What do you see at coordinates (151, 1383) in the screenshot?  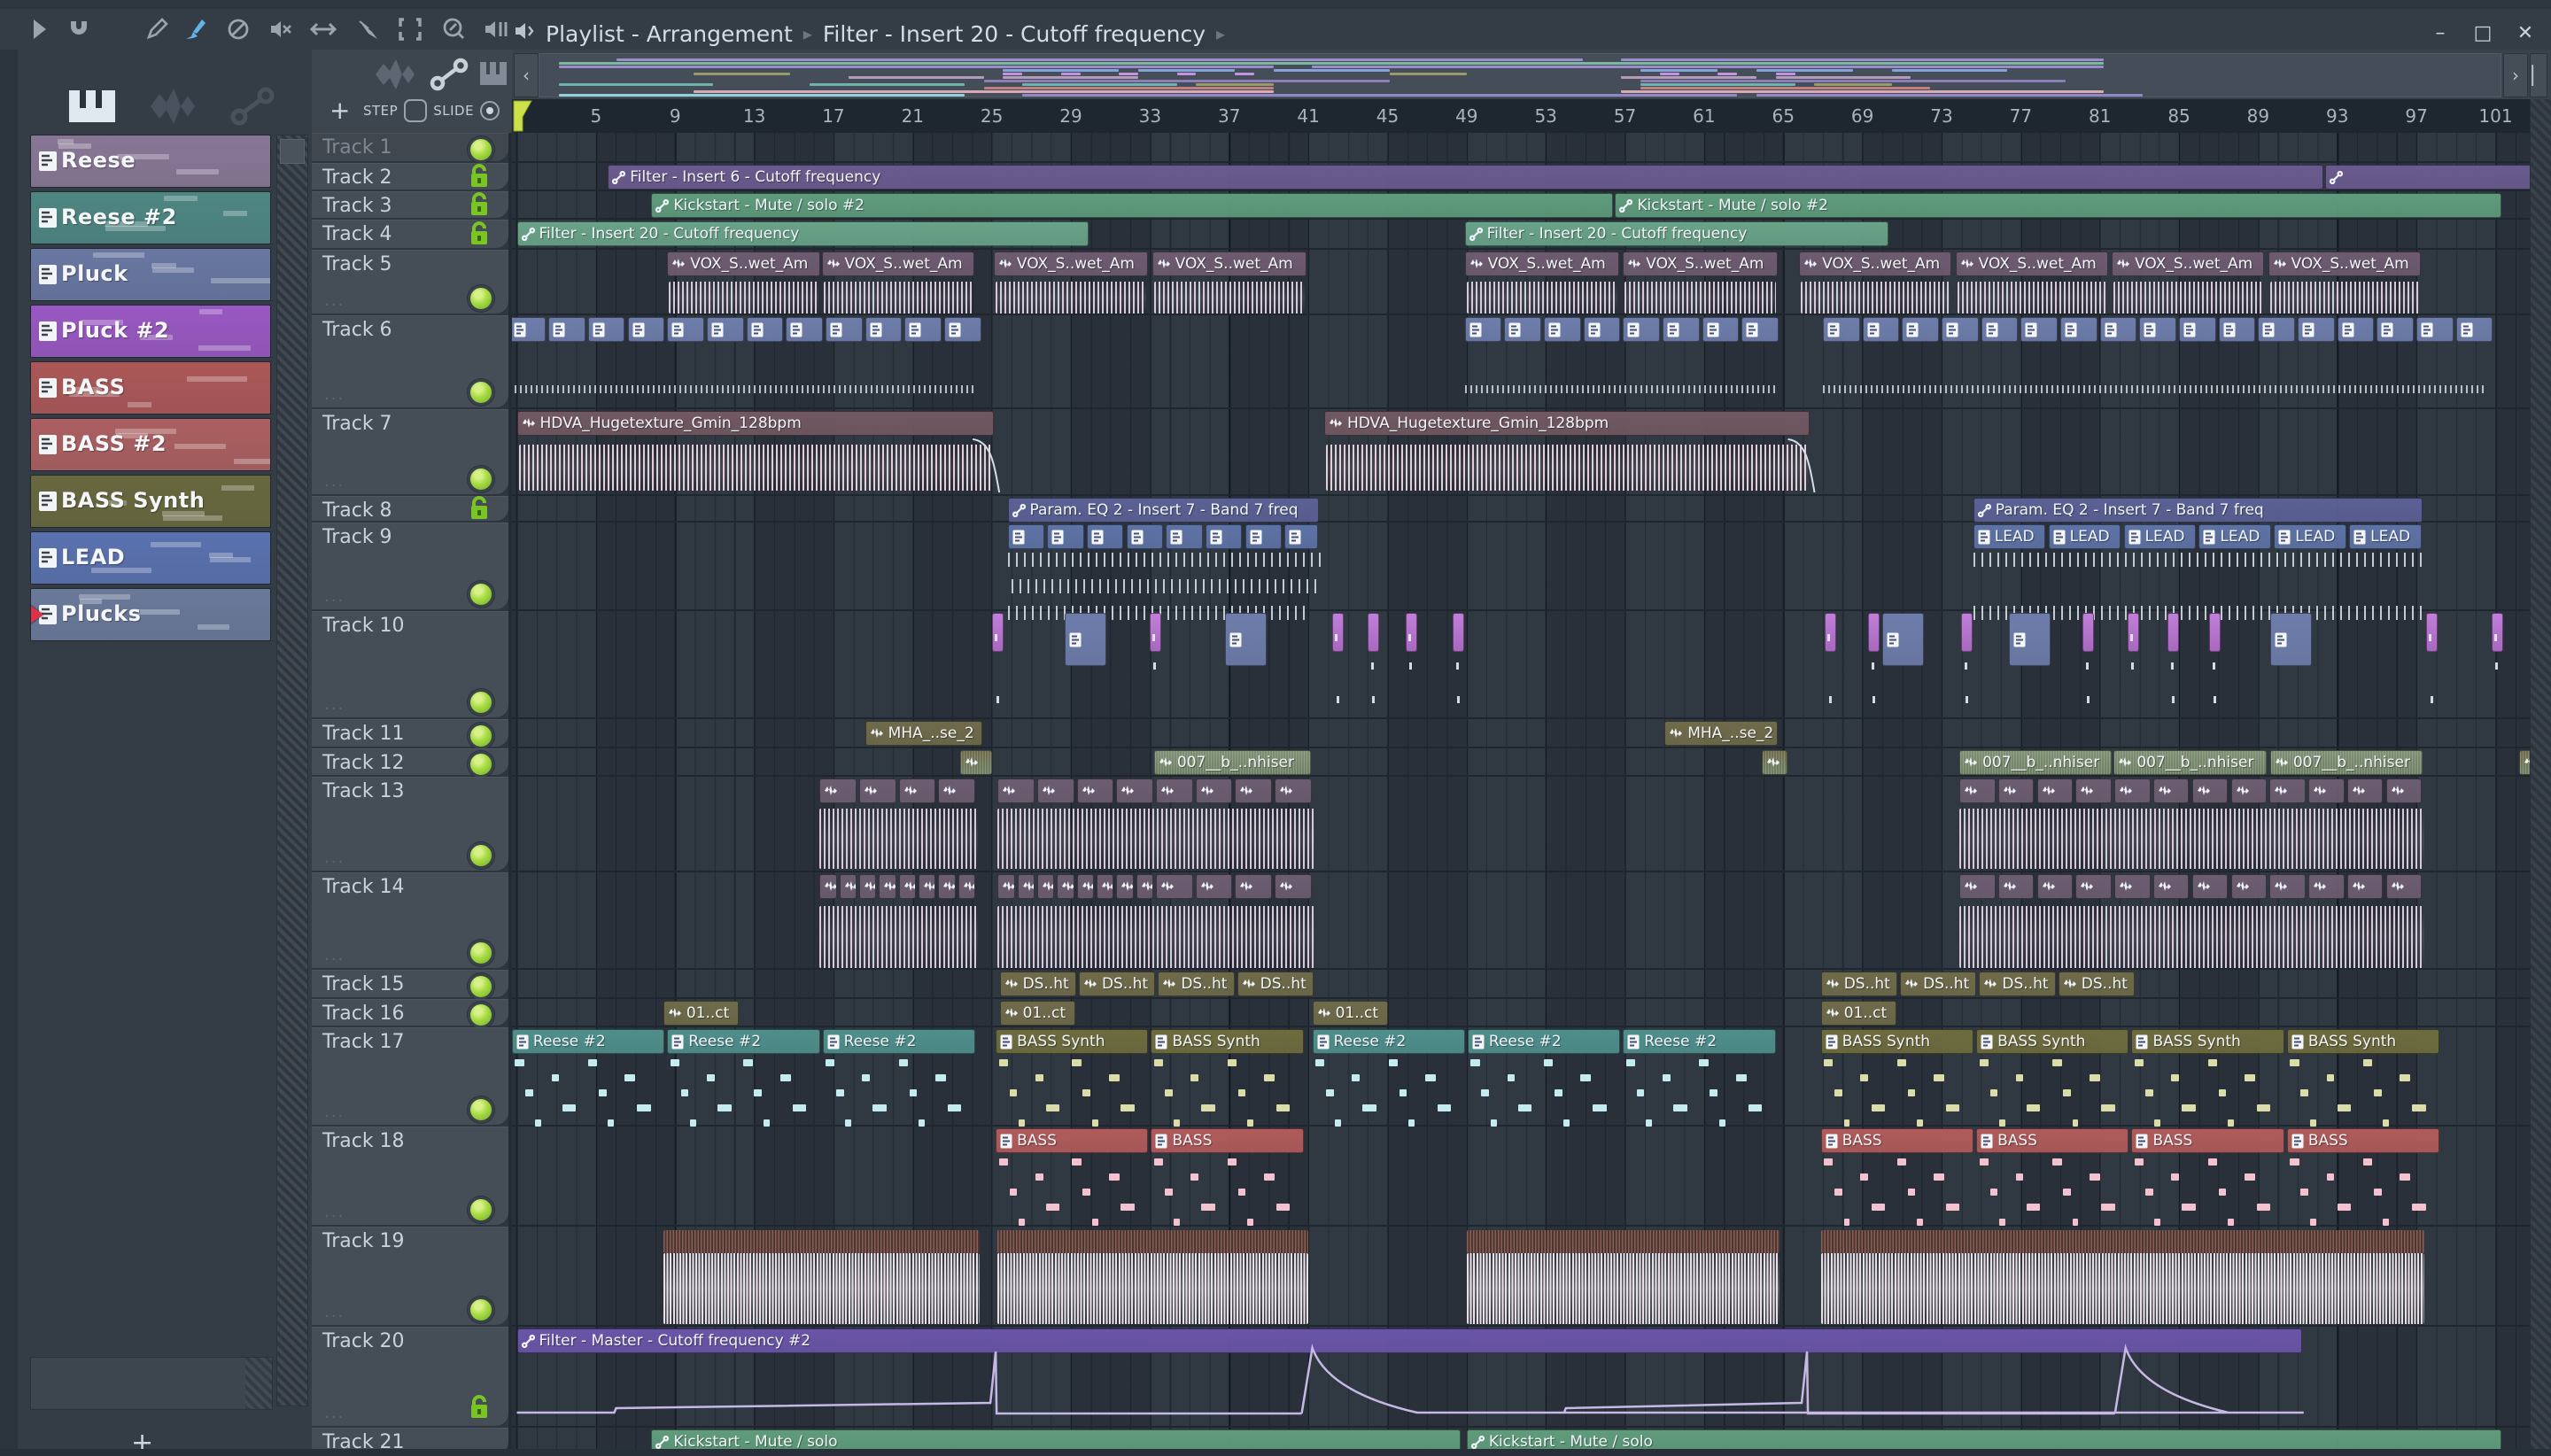 I see `empty-pattern-slot` at bounding box center [151, 1383].